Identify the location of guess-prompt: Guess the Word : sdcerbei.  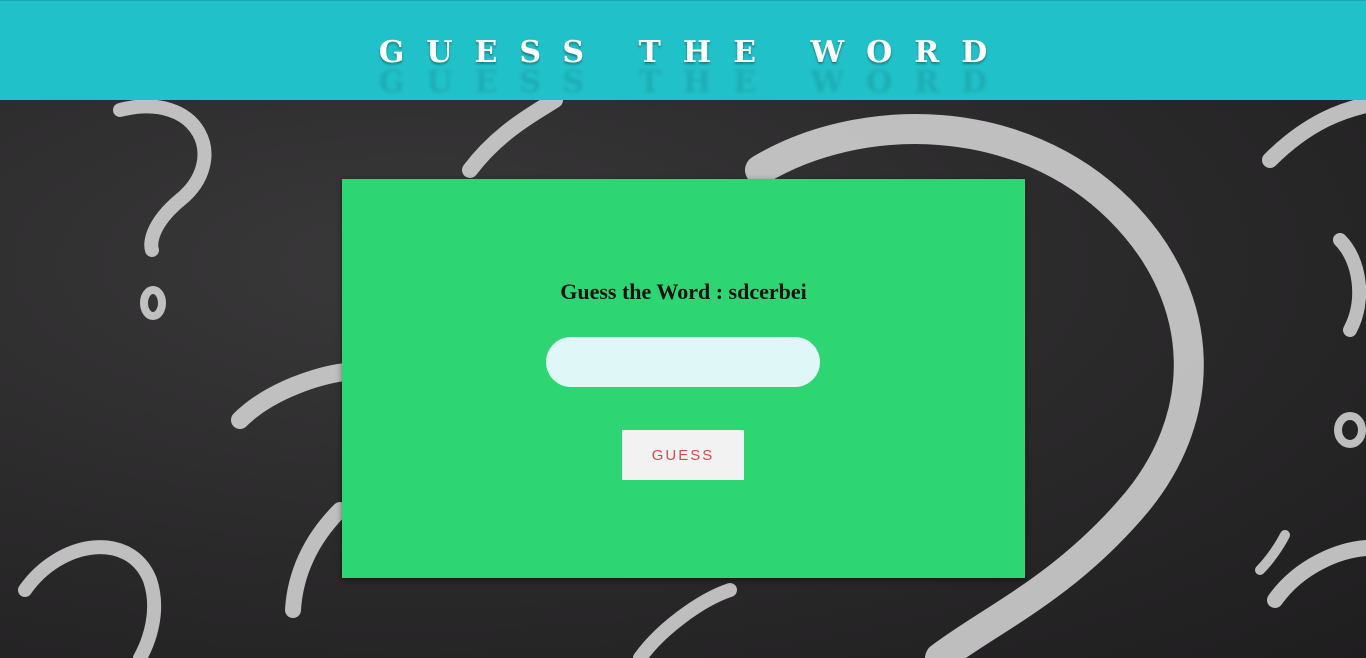
(683, 291).